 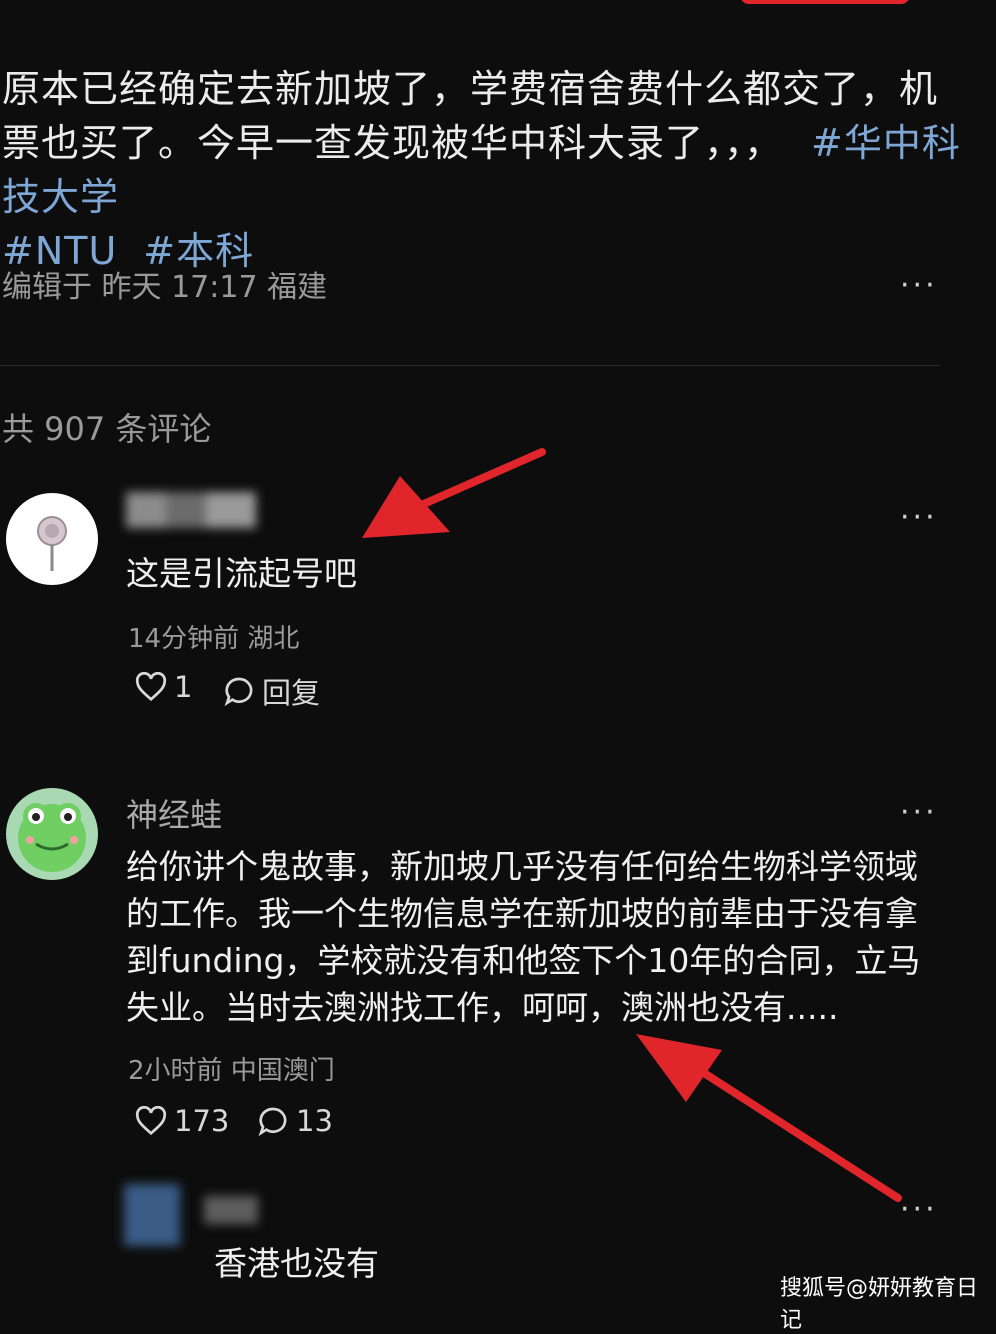 What do you see at coordinates (879, 1304) in the screenshot?
I see `watermark: 搜狐号@妍妍教育日记` at bounding box center [879, 1304].